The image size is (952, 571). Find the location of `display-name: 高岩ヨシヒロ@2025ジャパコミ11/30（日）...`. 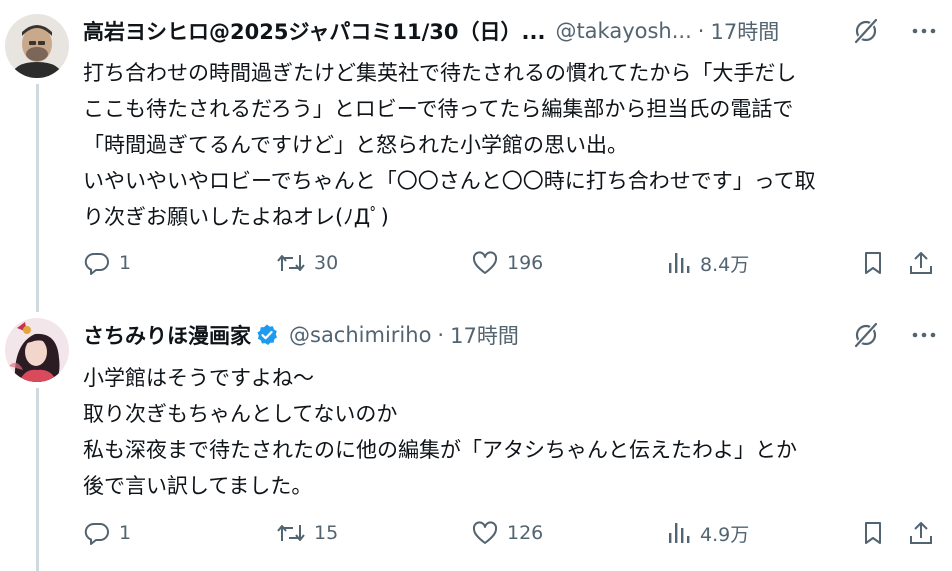

display-name: 高岩ヨシヒロ@2025ジャパコミ11/30（日）... is located at coordinates (314, 31).